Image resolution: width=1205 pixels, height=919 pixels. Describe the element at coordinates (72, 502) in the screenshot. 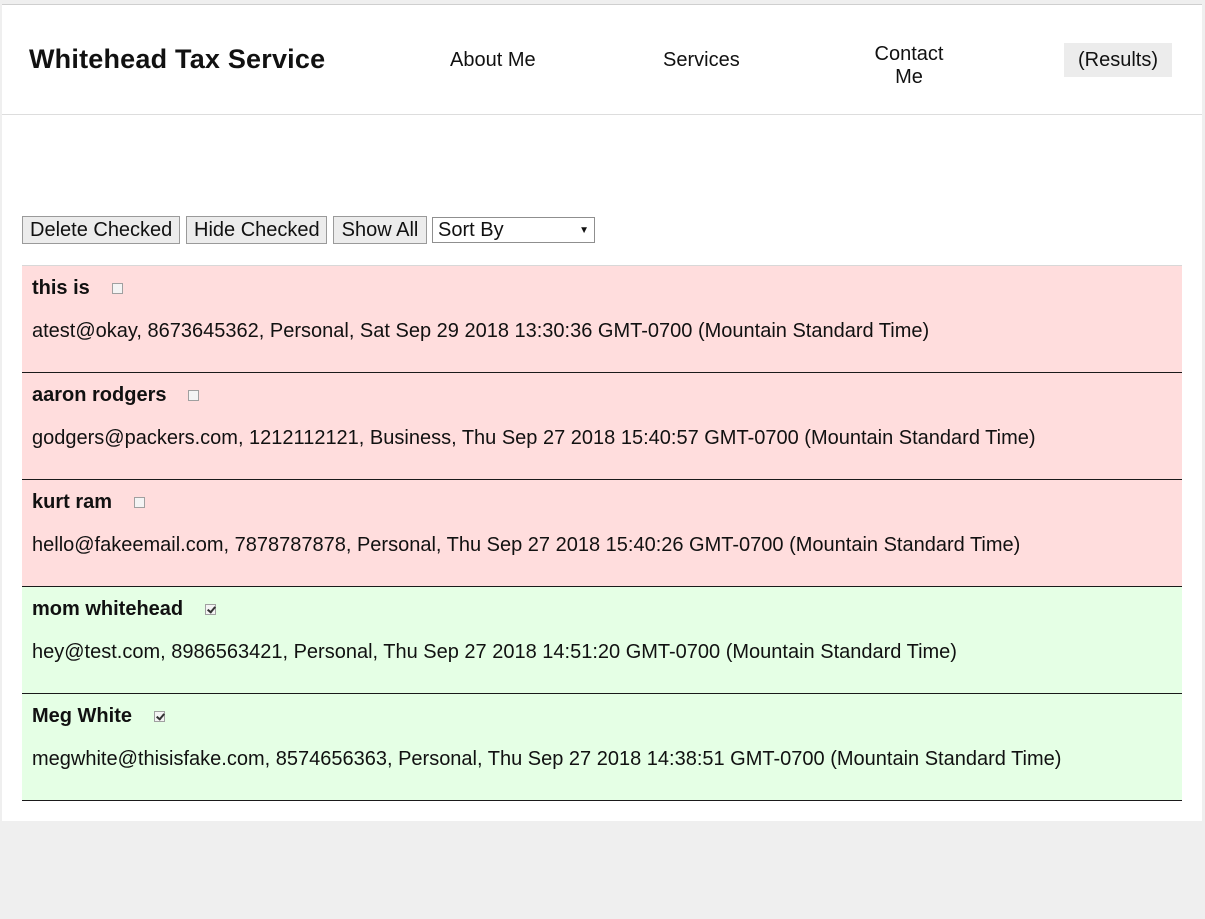

I see `entry-name: kurt ram` at that location.